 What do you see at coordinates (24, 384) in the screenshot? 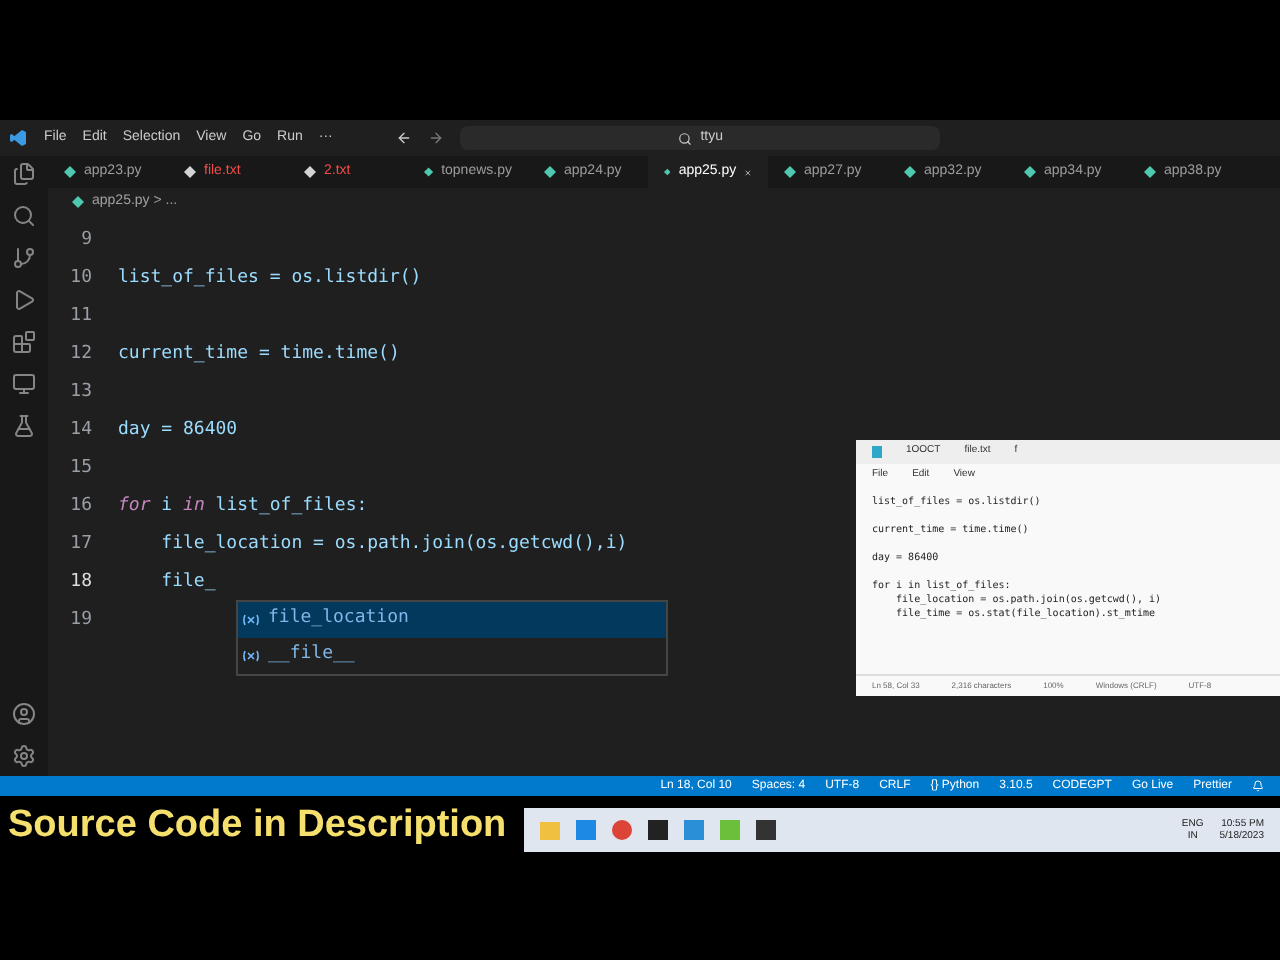
I see `monitor-icon` at bounding box center [24, 384].